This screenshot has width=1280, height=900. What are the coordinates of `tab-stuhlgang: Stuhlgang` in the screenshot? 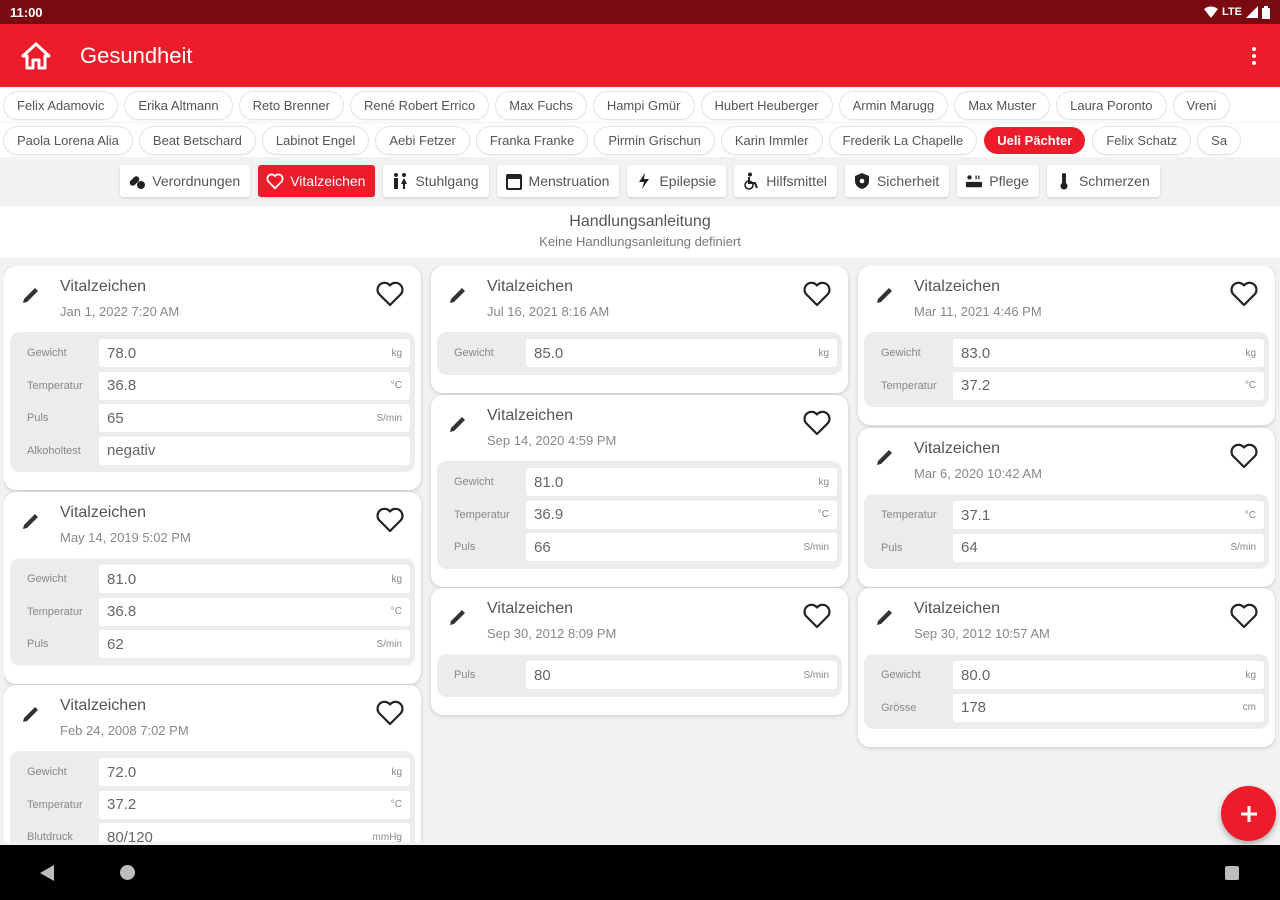 It's located at (436, 181).